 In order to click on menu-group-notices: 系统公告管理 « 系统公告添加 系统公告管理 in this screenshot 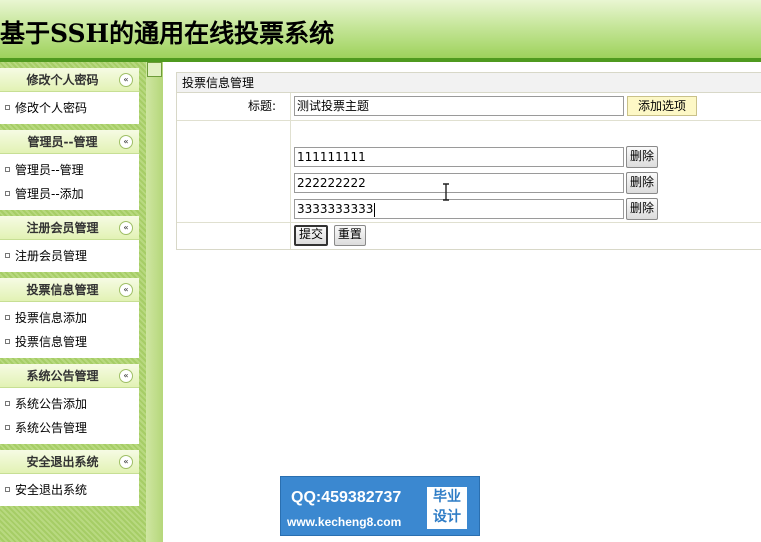, I will do `click(69, 404)`.